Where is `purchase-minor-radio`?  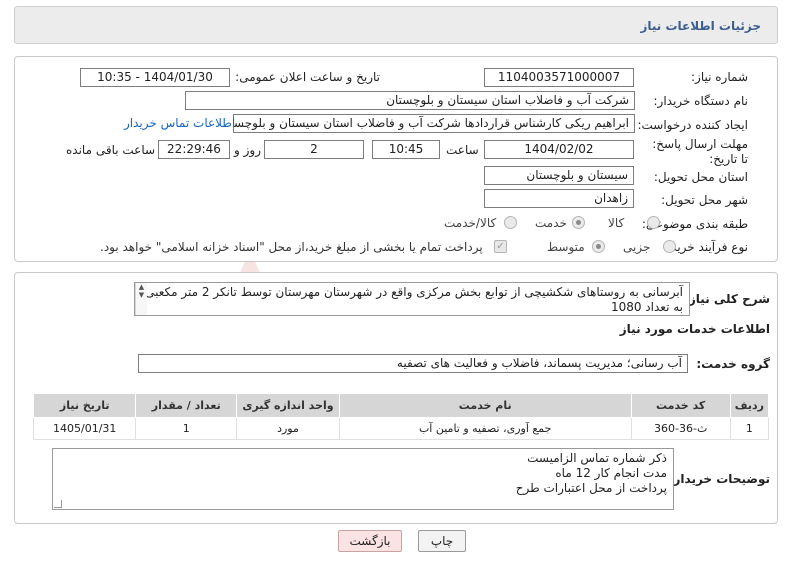 purchase-minor-radio is located at coordinates (669, 246).